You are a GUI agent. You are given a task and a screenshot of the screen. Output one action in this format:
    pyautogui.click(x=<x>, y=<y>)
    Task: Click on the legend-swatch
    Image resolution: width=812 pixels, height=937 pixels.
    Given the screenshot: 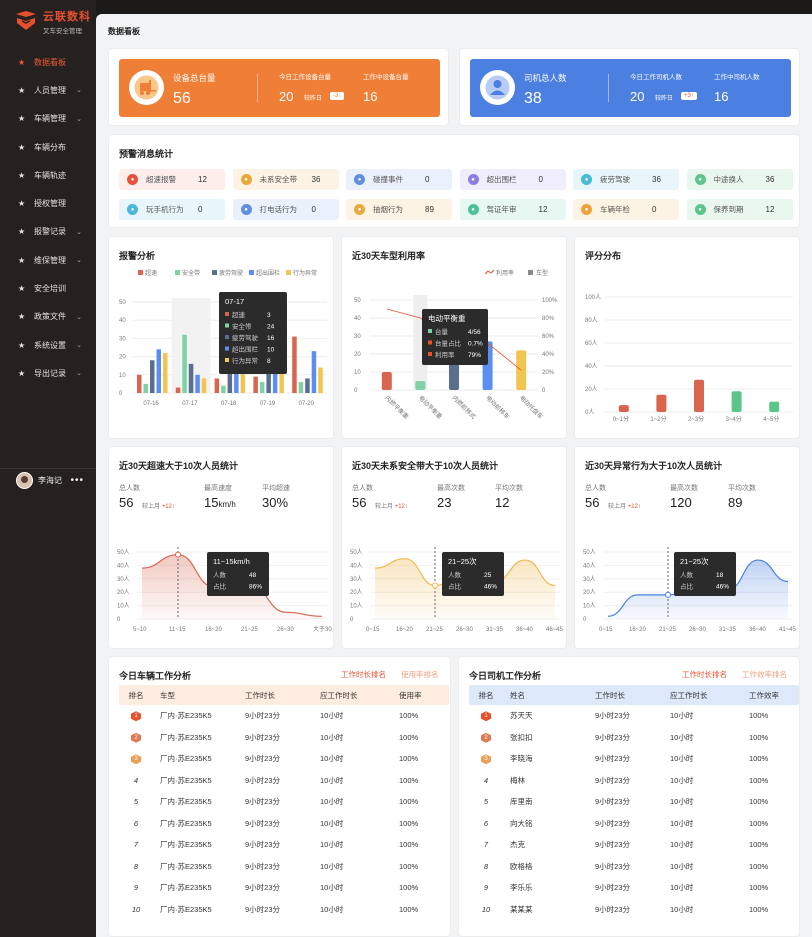 What is the action you would take?
    pyautogui.click(x=530, y=272)
    